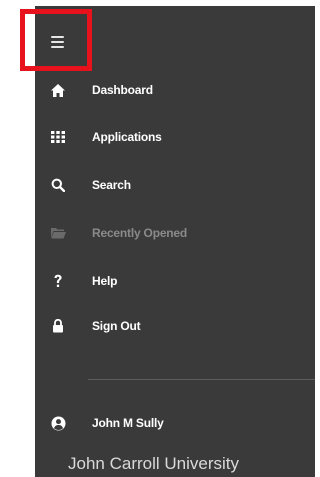 Image resolution: width=320 pixels, height=477 pixels. What do you see at coordinates (127, 137) in the screenshot?
I see `menu-item-label: Applications` at bounding box center [127, 137].